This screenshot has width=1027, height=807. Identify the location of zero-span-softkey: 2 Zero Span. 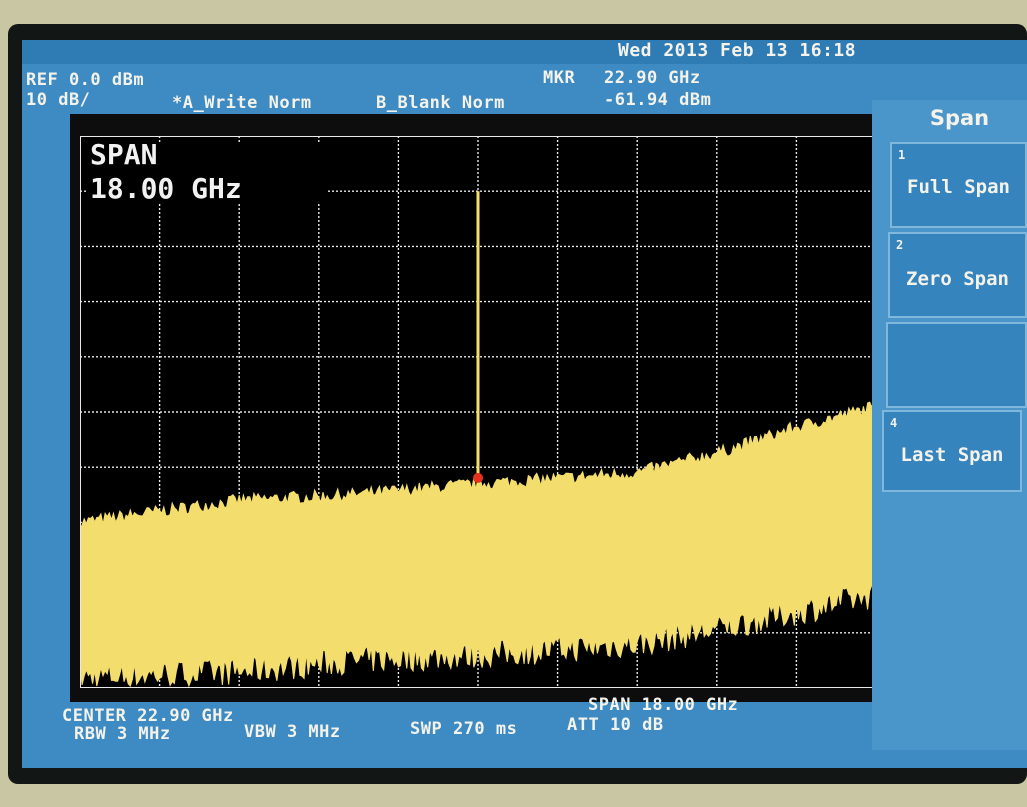
(957, 275).